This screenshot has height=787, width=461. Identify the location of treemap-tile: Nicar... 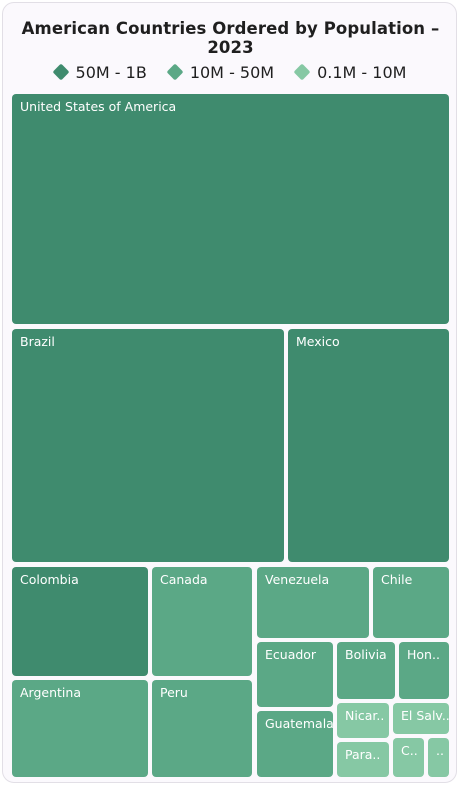
(363, 720).